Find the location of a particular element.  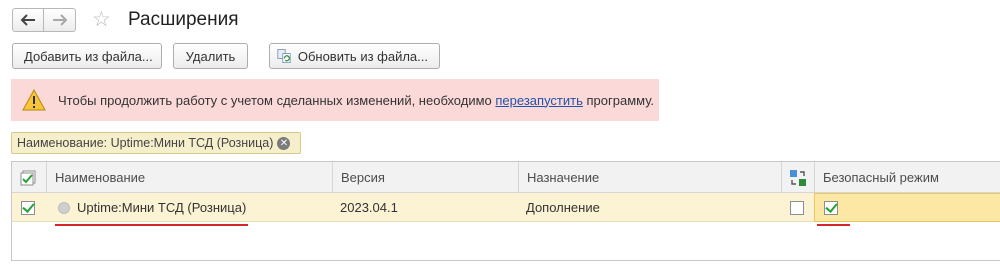

column-header-sync is located at coordinates (797, 177).